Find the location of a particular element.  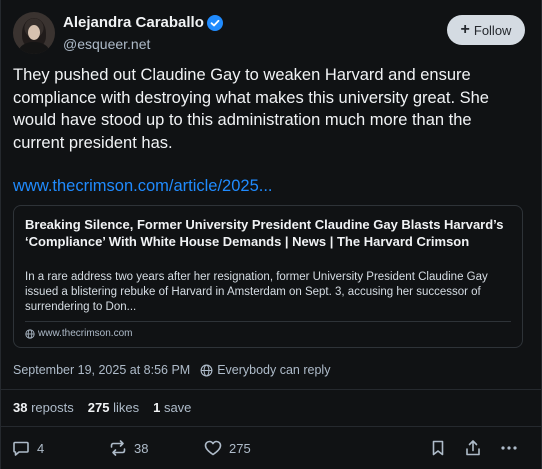

follow-button: + Follow is located at coordinates (486, 30).